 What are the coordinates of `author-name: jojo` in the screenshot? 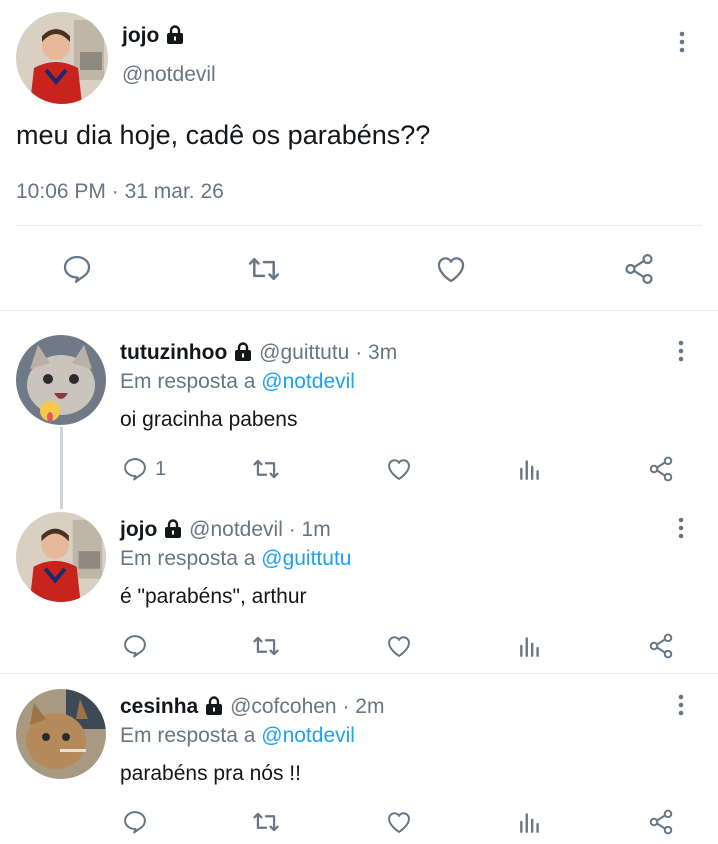 It's located at (153, 37).